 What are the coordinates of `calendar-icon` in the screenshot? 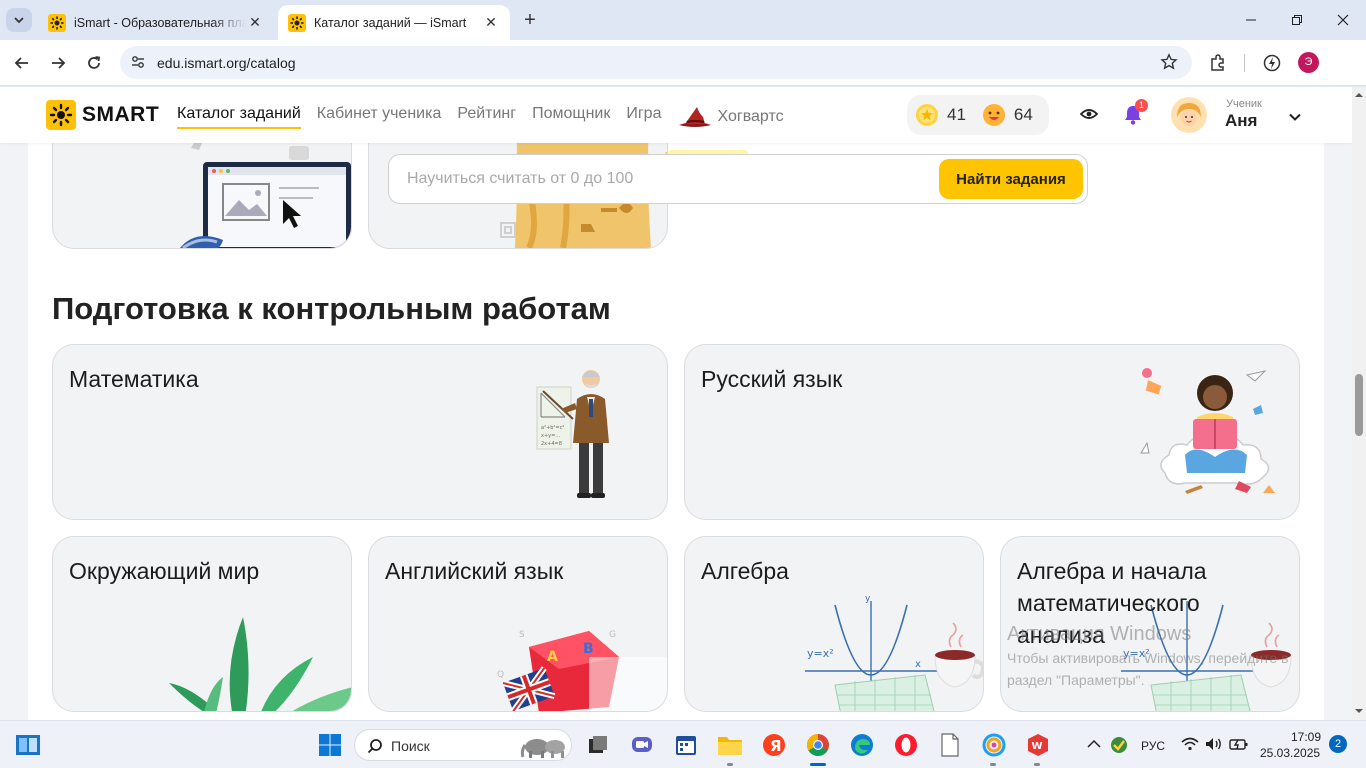 It's located at (686, 745).